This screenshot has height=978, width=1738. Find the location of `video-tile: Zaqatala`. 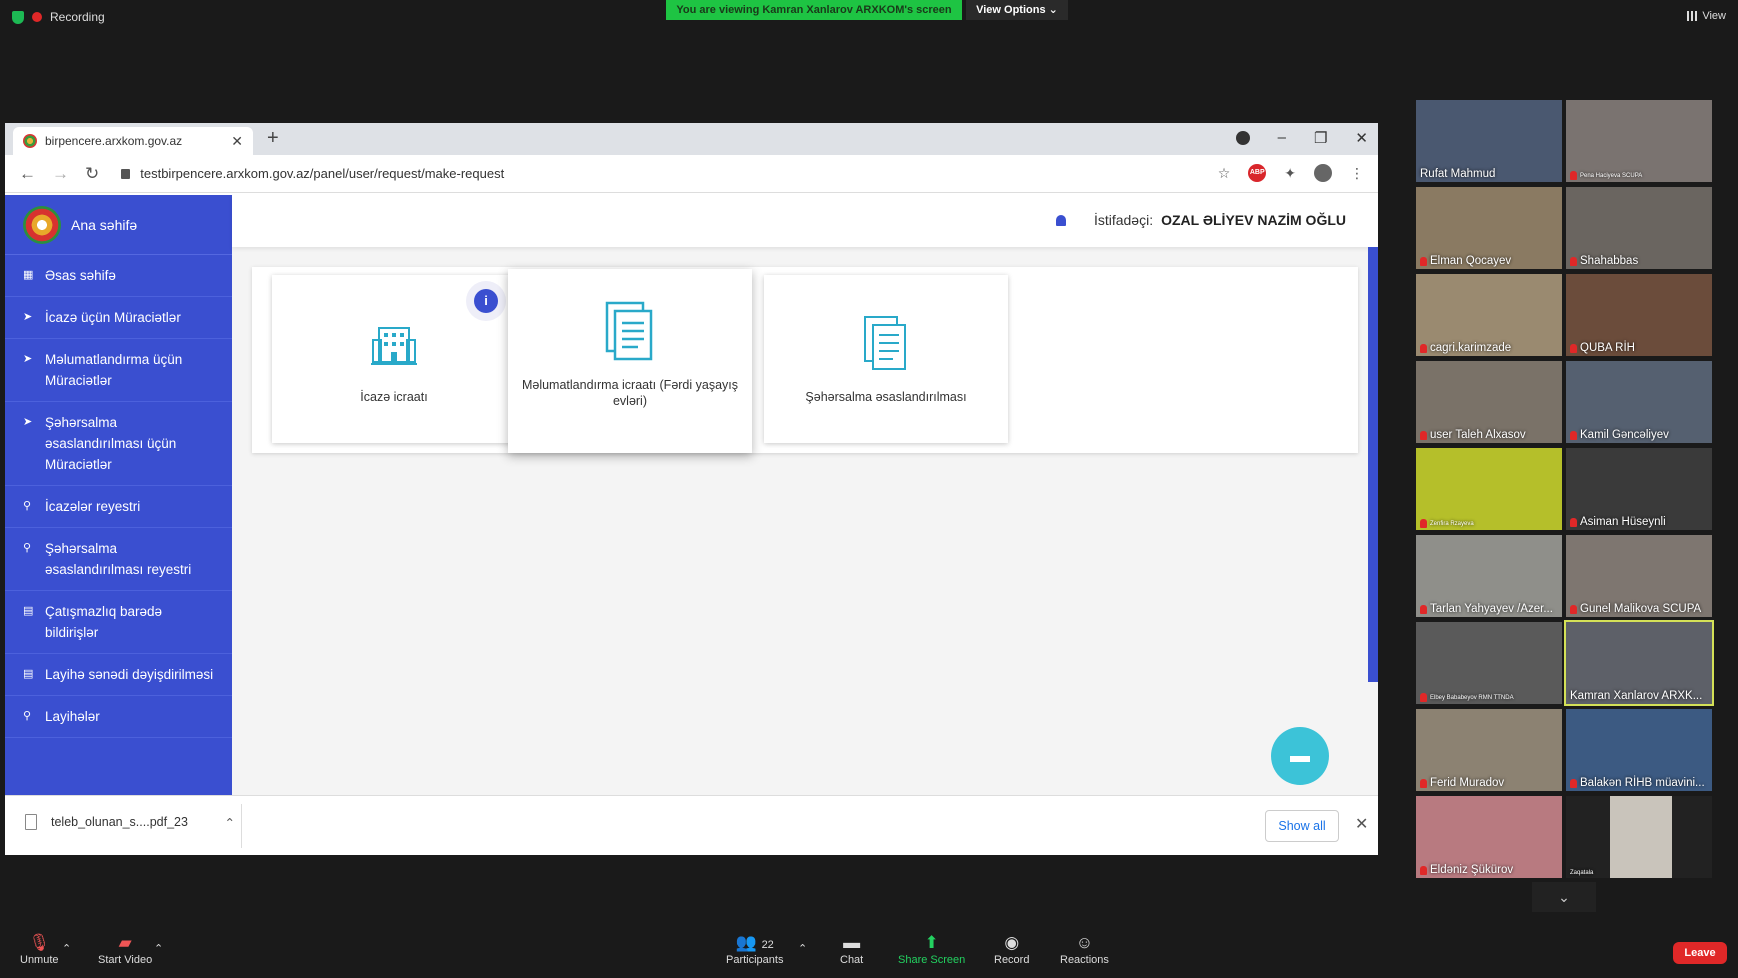

video-tile: Zaqatala is located at coordinates (1639, 837).